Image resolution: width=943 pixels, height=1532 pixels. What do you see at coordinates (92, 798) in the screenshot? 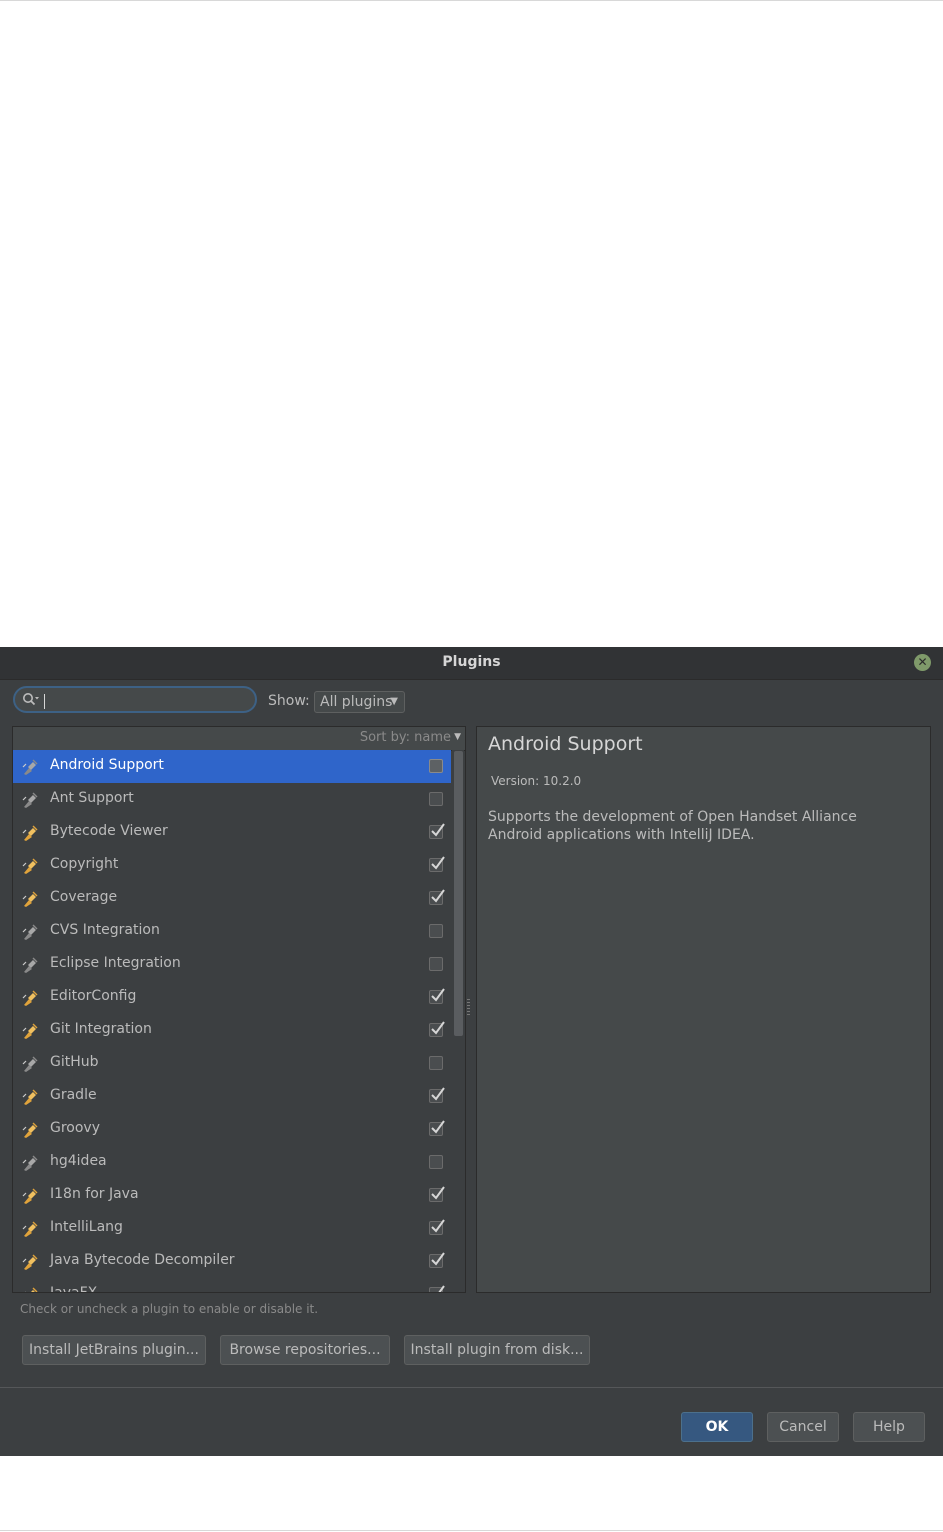
I see `plugin-name: Ant Support` at bounding box center [92, 798].